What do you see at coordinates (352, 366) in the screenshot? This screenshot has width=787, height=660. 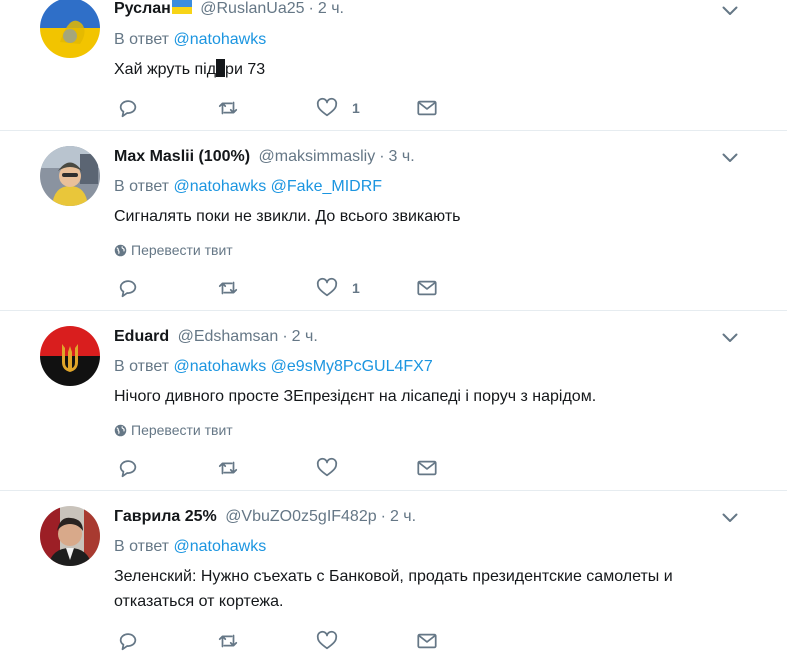 I see `mention-link: @e9sMy8PcGUL4FX7` at bounding box center [352, 366].